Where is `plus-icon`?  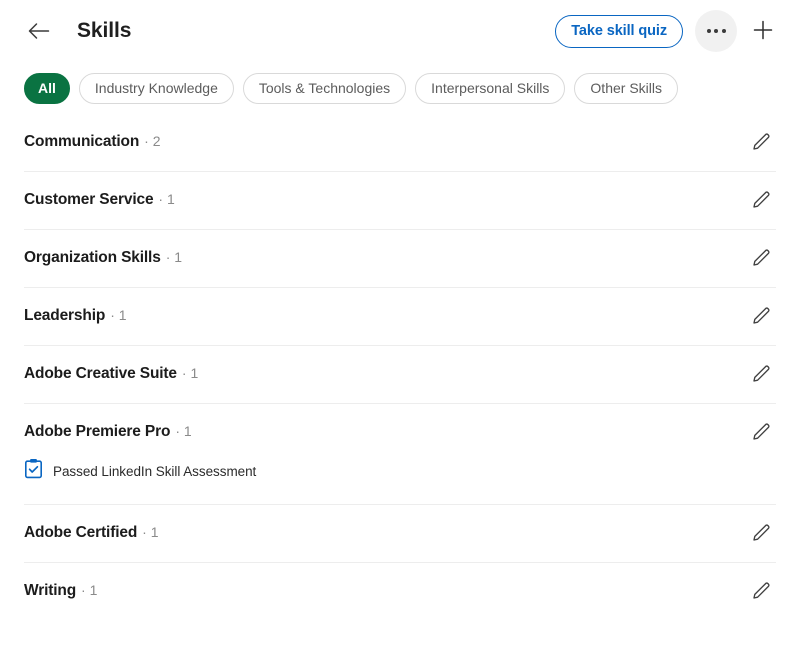
plus-icon is located at coordinates (763, 31).